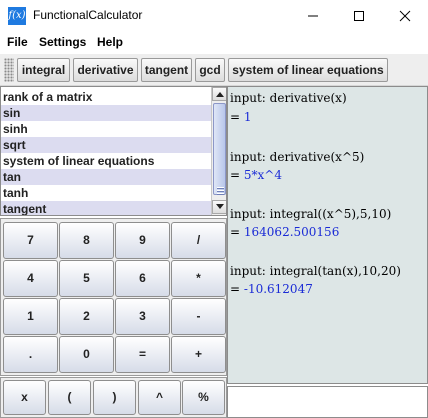  Describe the element at coordinates (9, 70) in the screenshot. I see `toolbar-grip-icon` at that location.